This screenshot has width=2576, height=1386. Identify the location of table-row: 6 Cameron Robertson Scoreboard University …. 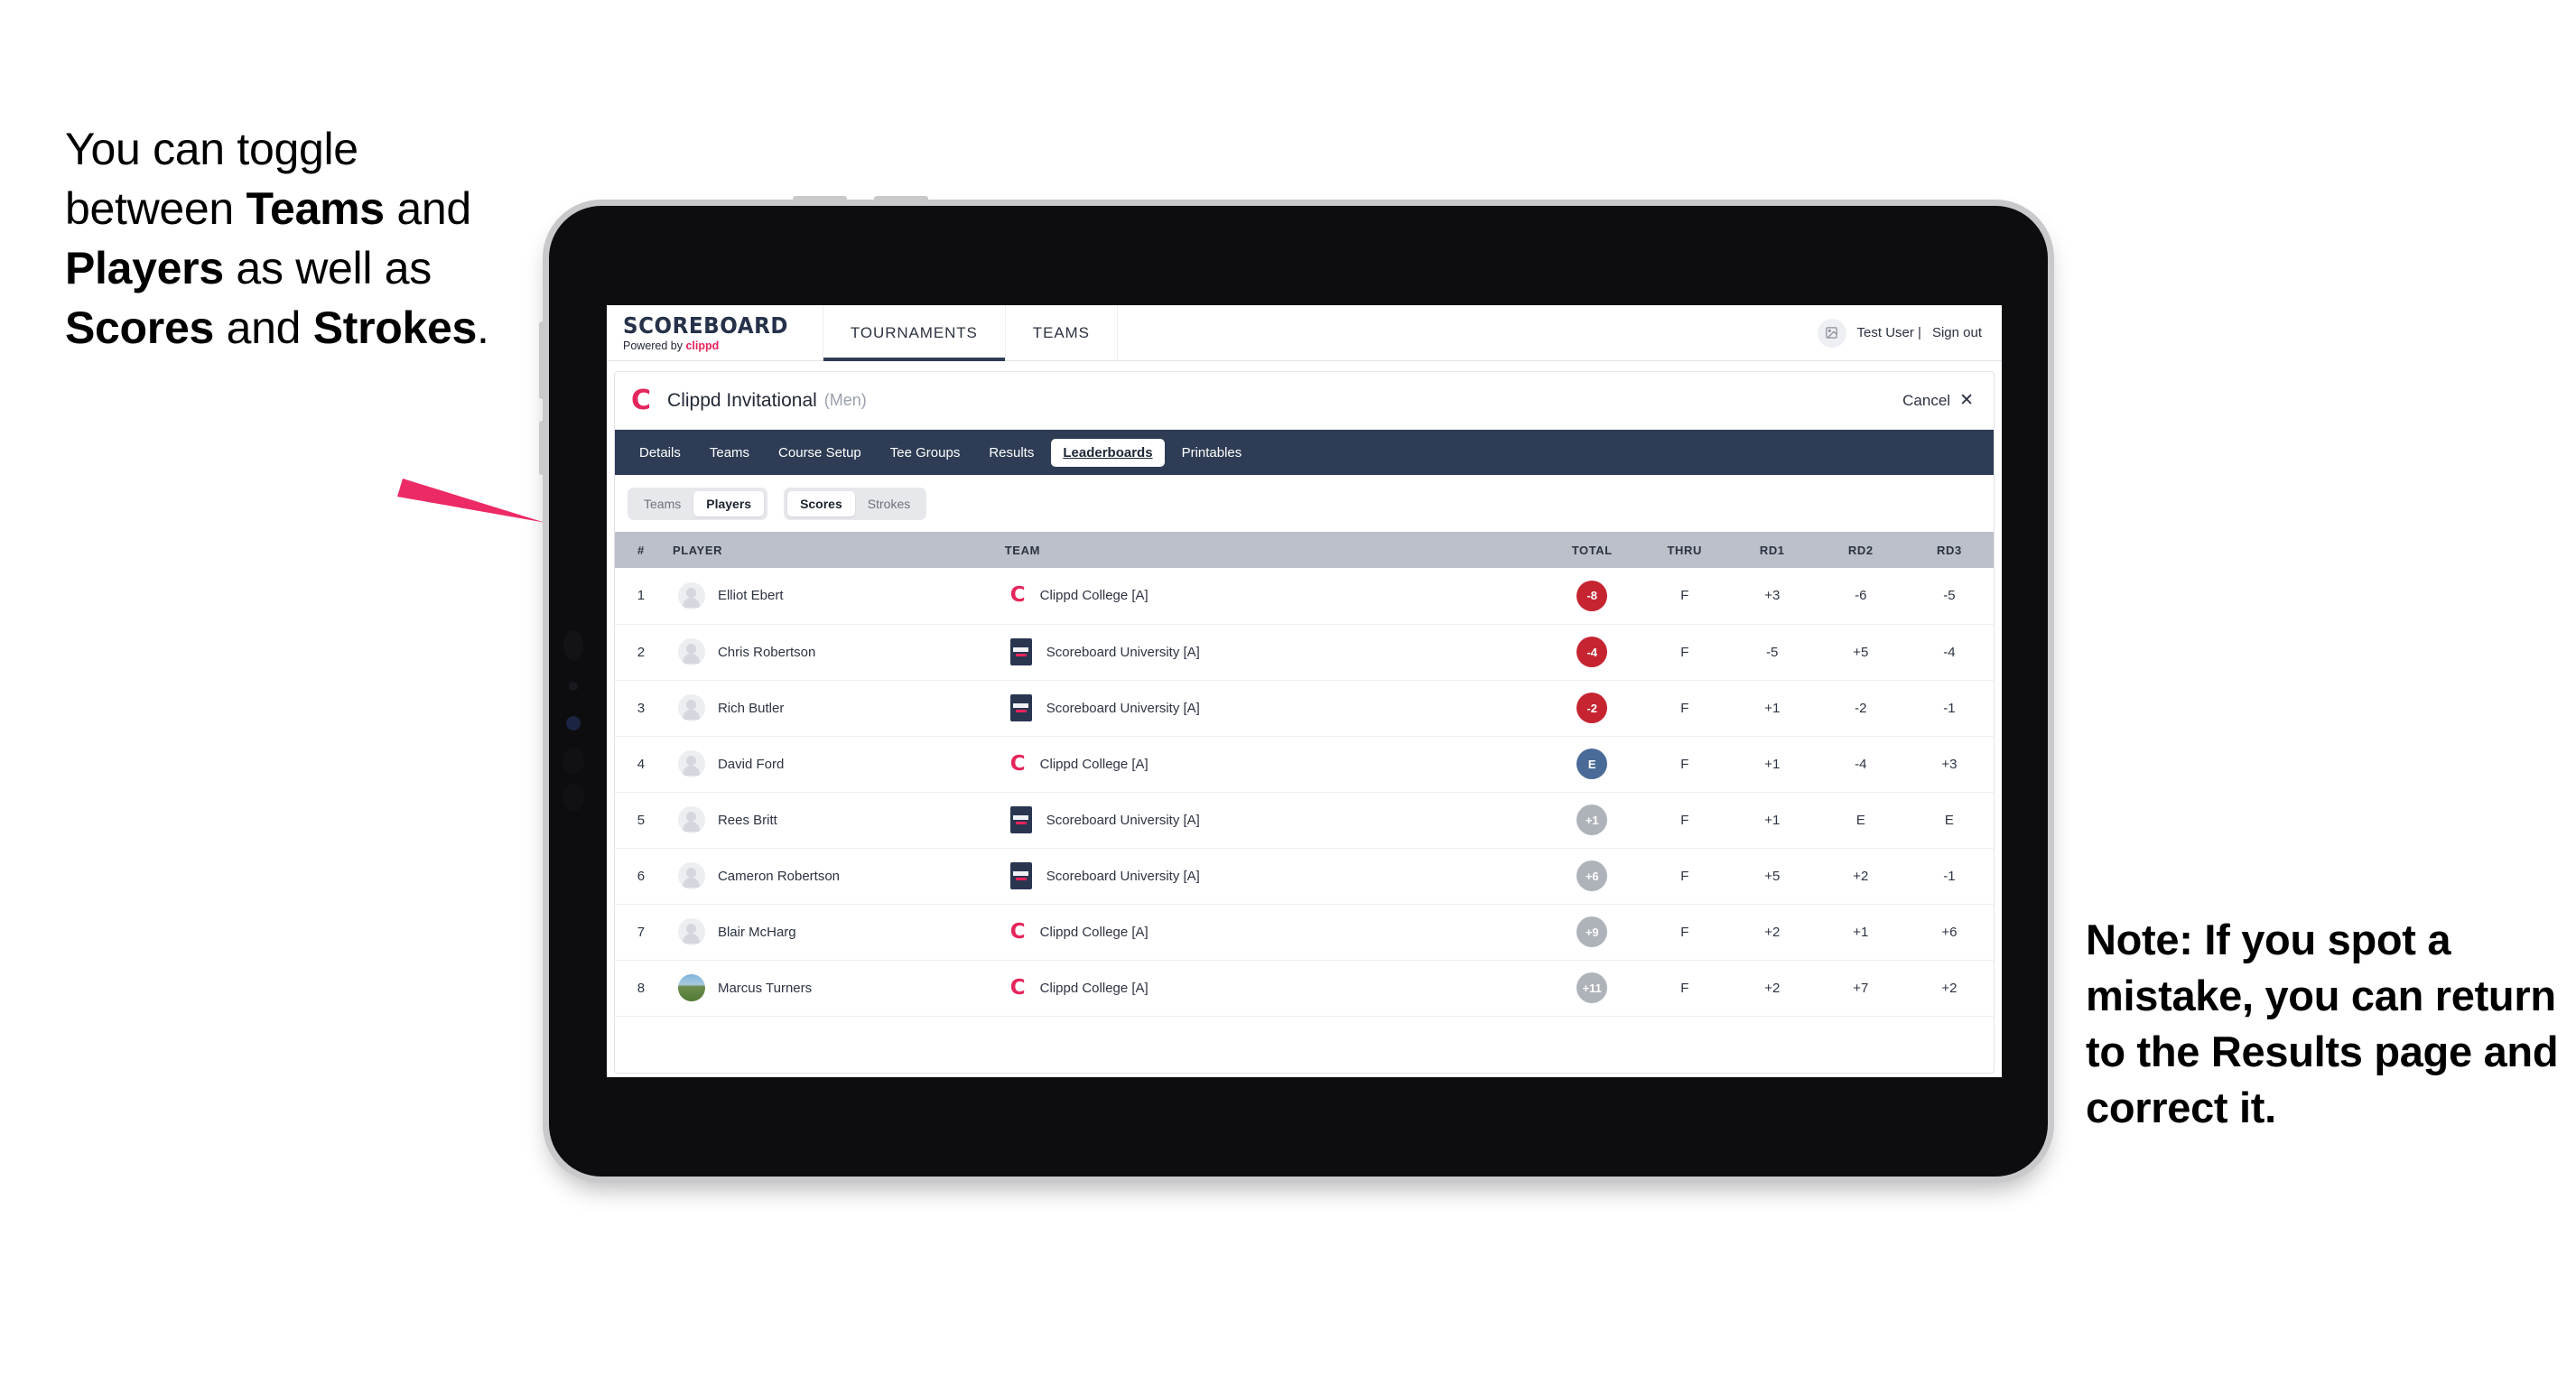
(1304, 876).